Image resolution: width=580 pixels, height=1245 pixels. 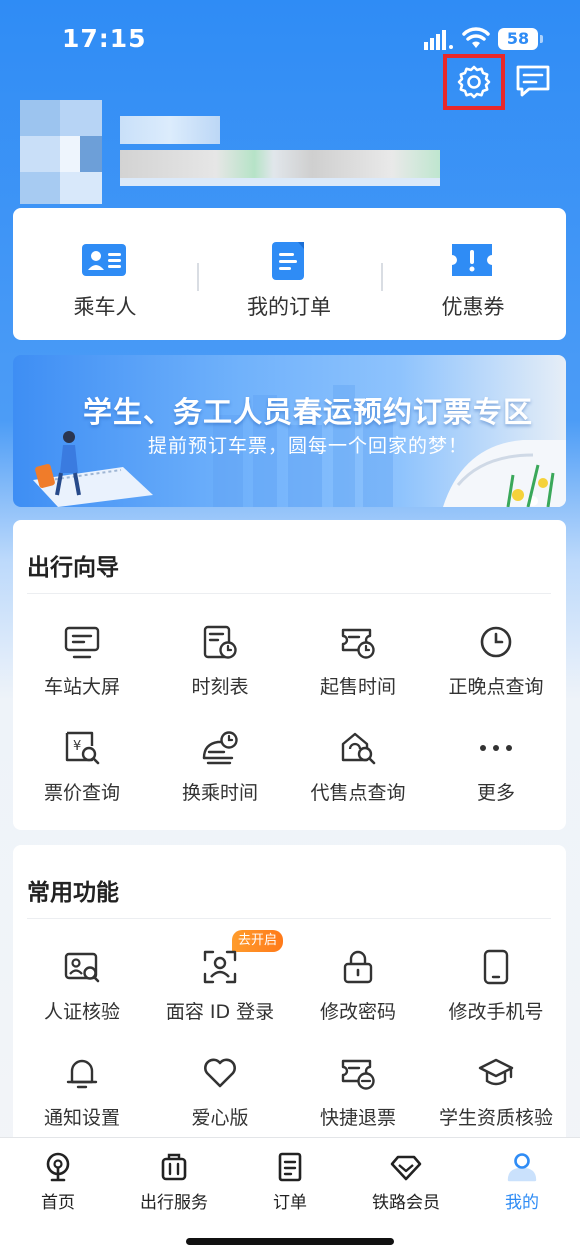 I want to click on section-title: 出行向导, so click(x=73, y=568).